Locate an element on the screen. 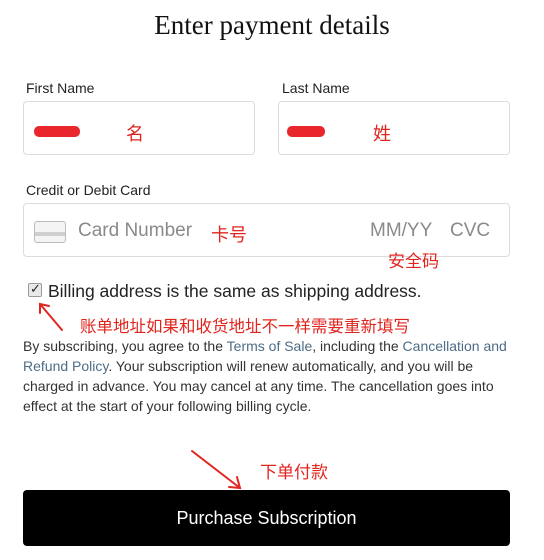  page-title: Enter payment details is located at coordinates (272, 25).